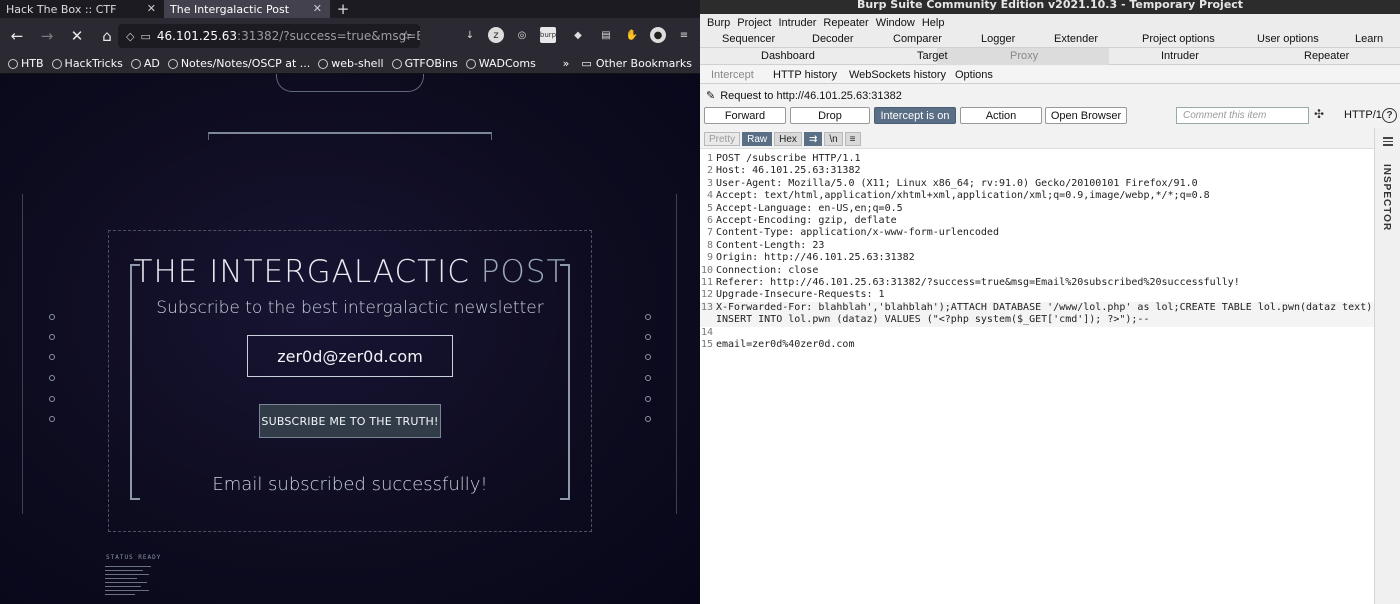  I want to click on highlight-icon: ✣, so click(1319, 114).